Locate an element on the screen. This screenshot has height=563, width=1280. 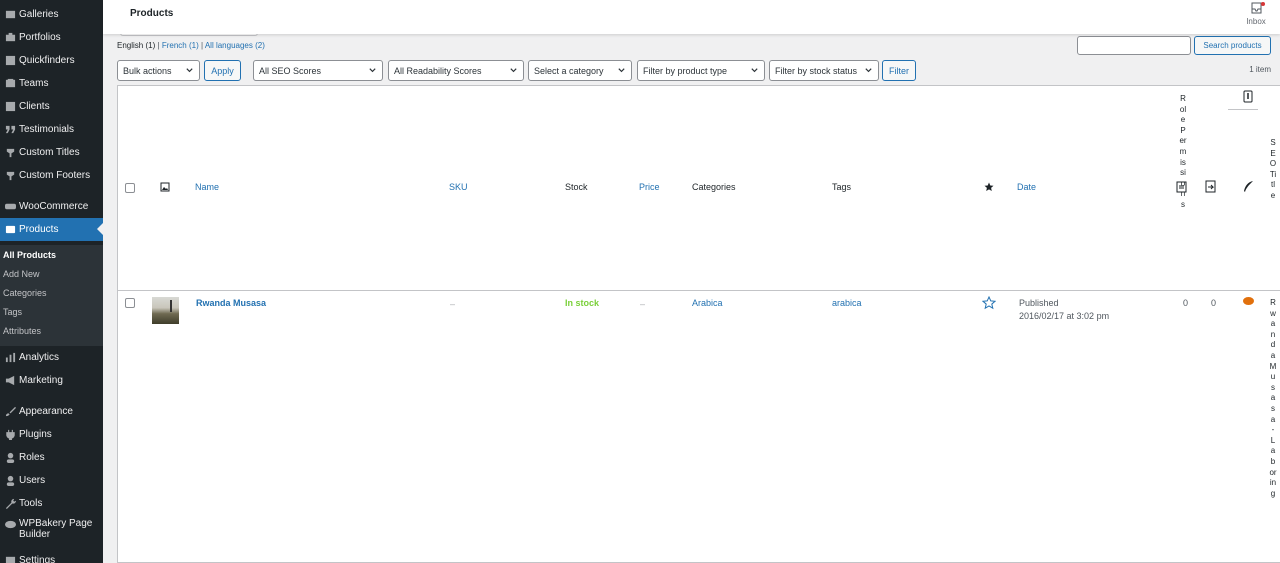
internal-links-icon is located at coordinates (1211, 186).